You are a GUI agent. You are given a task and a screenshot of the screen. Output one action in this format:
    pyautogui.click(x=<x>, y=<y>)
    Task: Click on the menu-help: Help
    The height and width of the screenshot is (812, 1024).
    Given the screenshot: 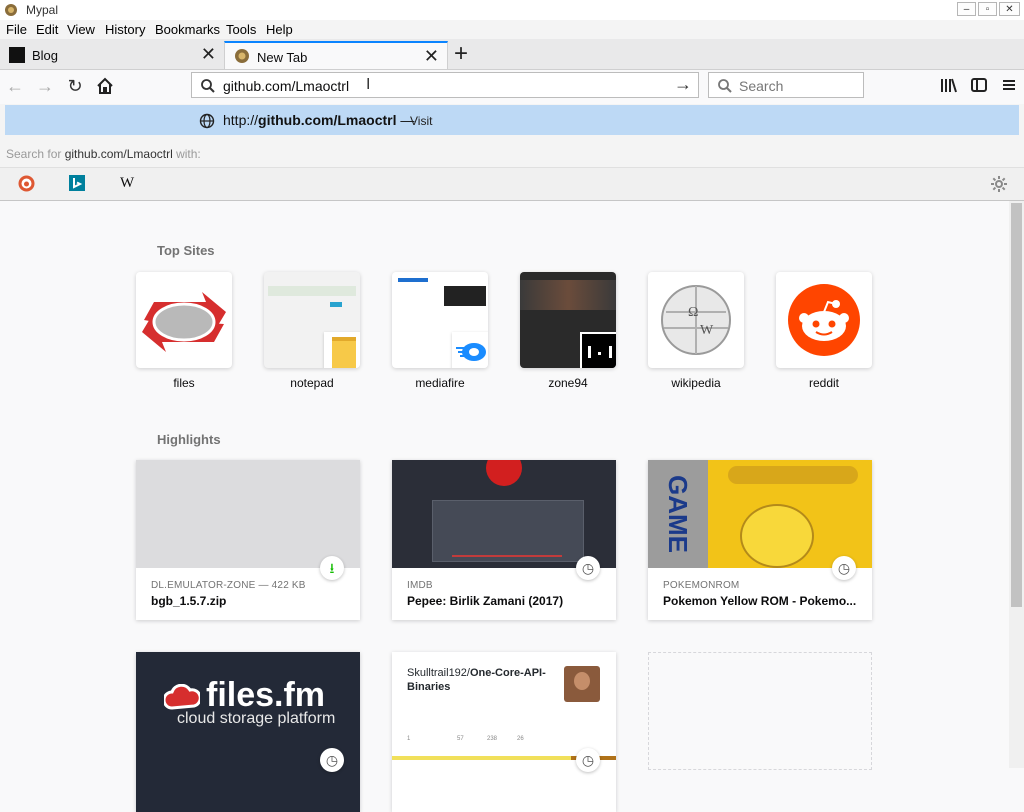 What is the action you would take?
    pyautogui.click(x=279, y=29)
    